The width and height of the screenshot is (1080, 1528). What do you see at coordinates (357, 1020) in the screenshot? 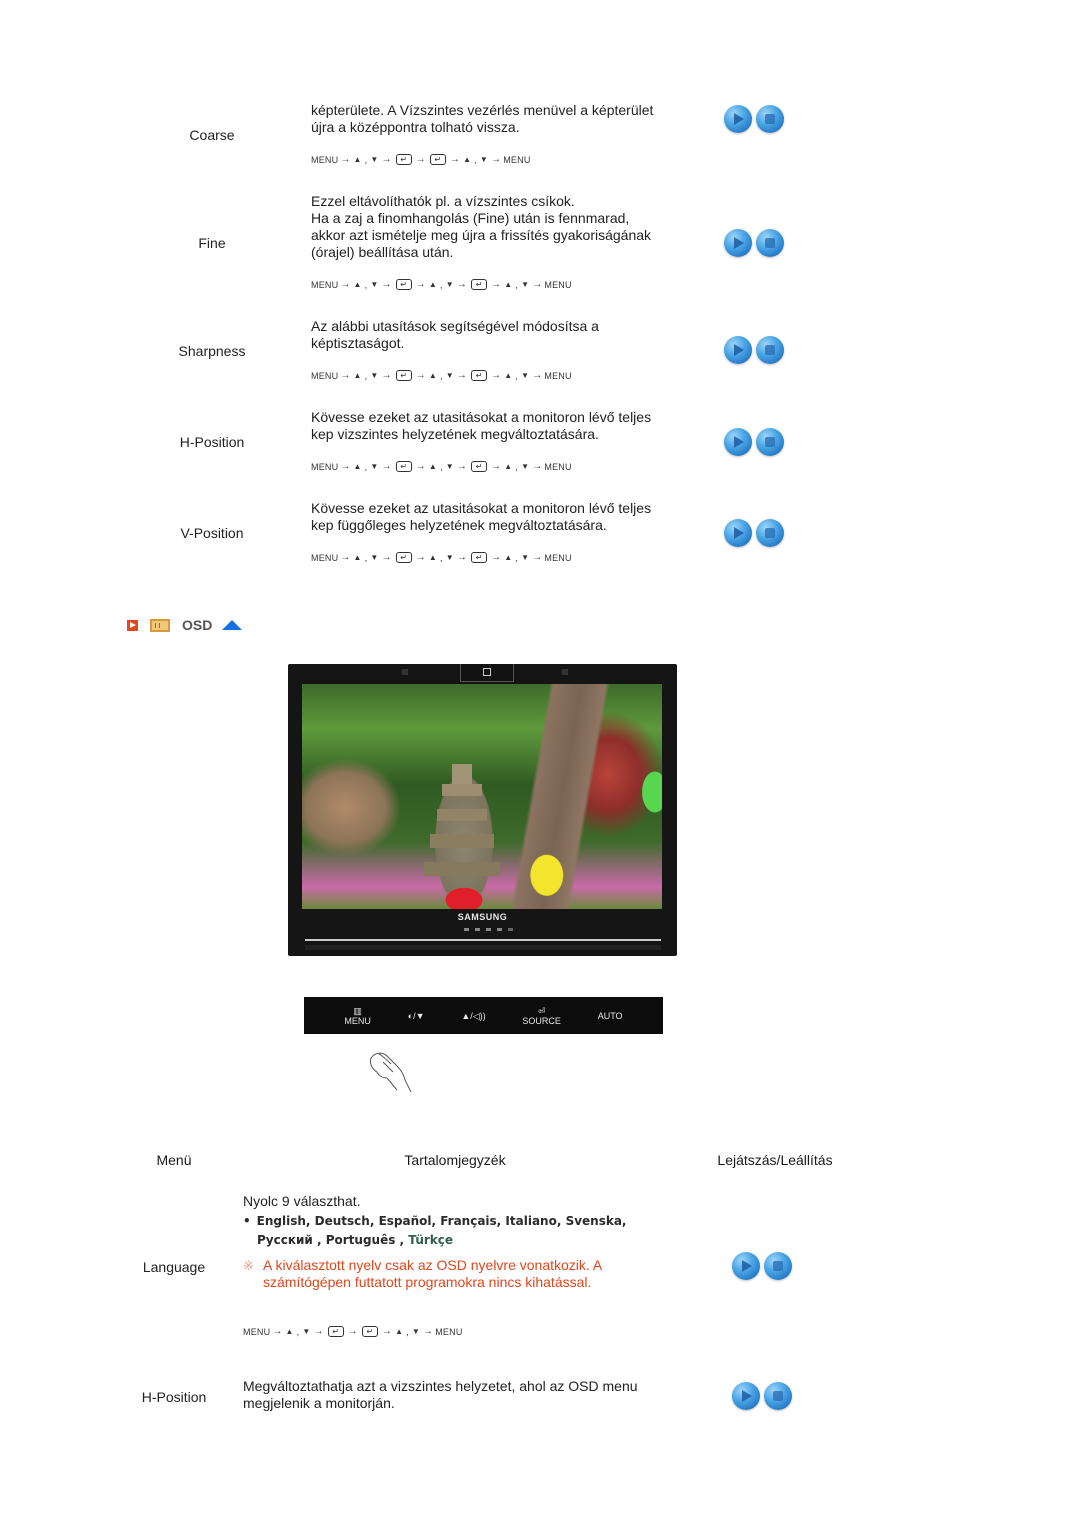
I see `button-label: MENU` at bounding box center [357, 1020].